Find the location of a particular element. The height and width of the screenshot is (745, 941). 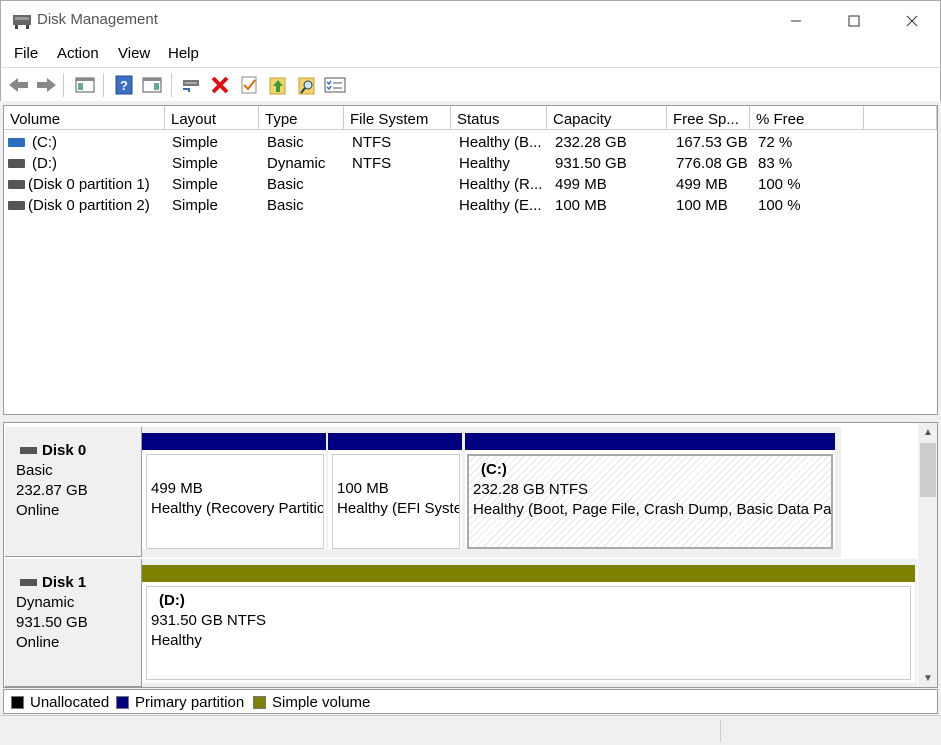

partition-body: 100 MB Healthy (EFI System Partition) is located at coordinates (396, 501).